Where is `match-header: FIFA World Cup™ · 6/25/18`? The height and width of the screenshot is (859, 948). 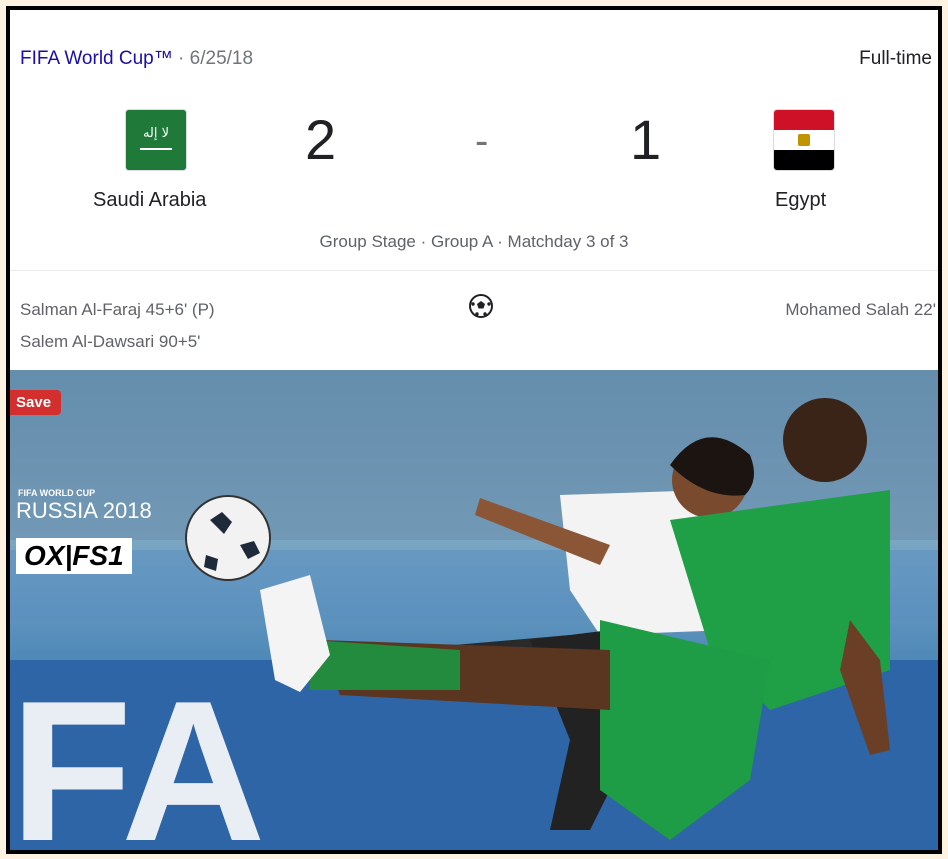
match-header: FIFA World Cup™ · 6/25/18 is located at coordinates (136, 59).